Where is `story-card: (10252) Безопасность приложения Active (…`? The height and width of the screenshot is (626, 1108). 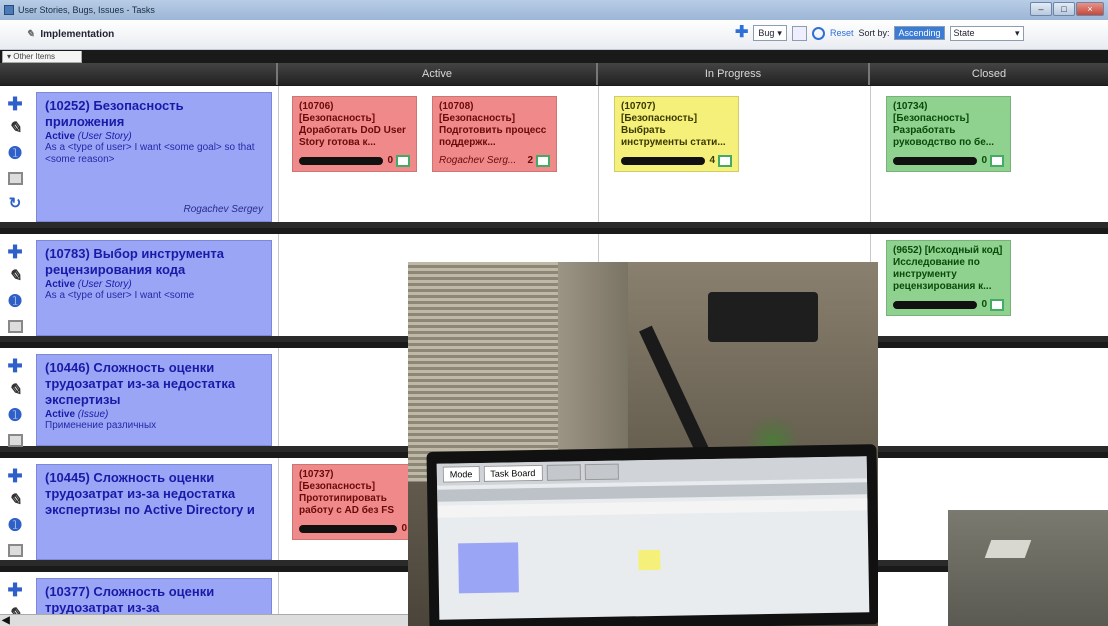 story-card: (10252) Безопасность приложения Active (… is located at coordinates (154, 157).